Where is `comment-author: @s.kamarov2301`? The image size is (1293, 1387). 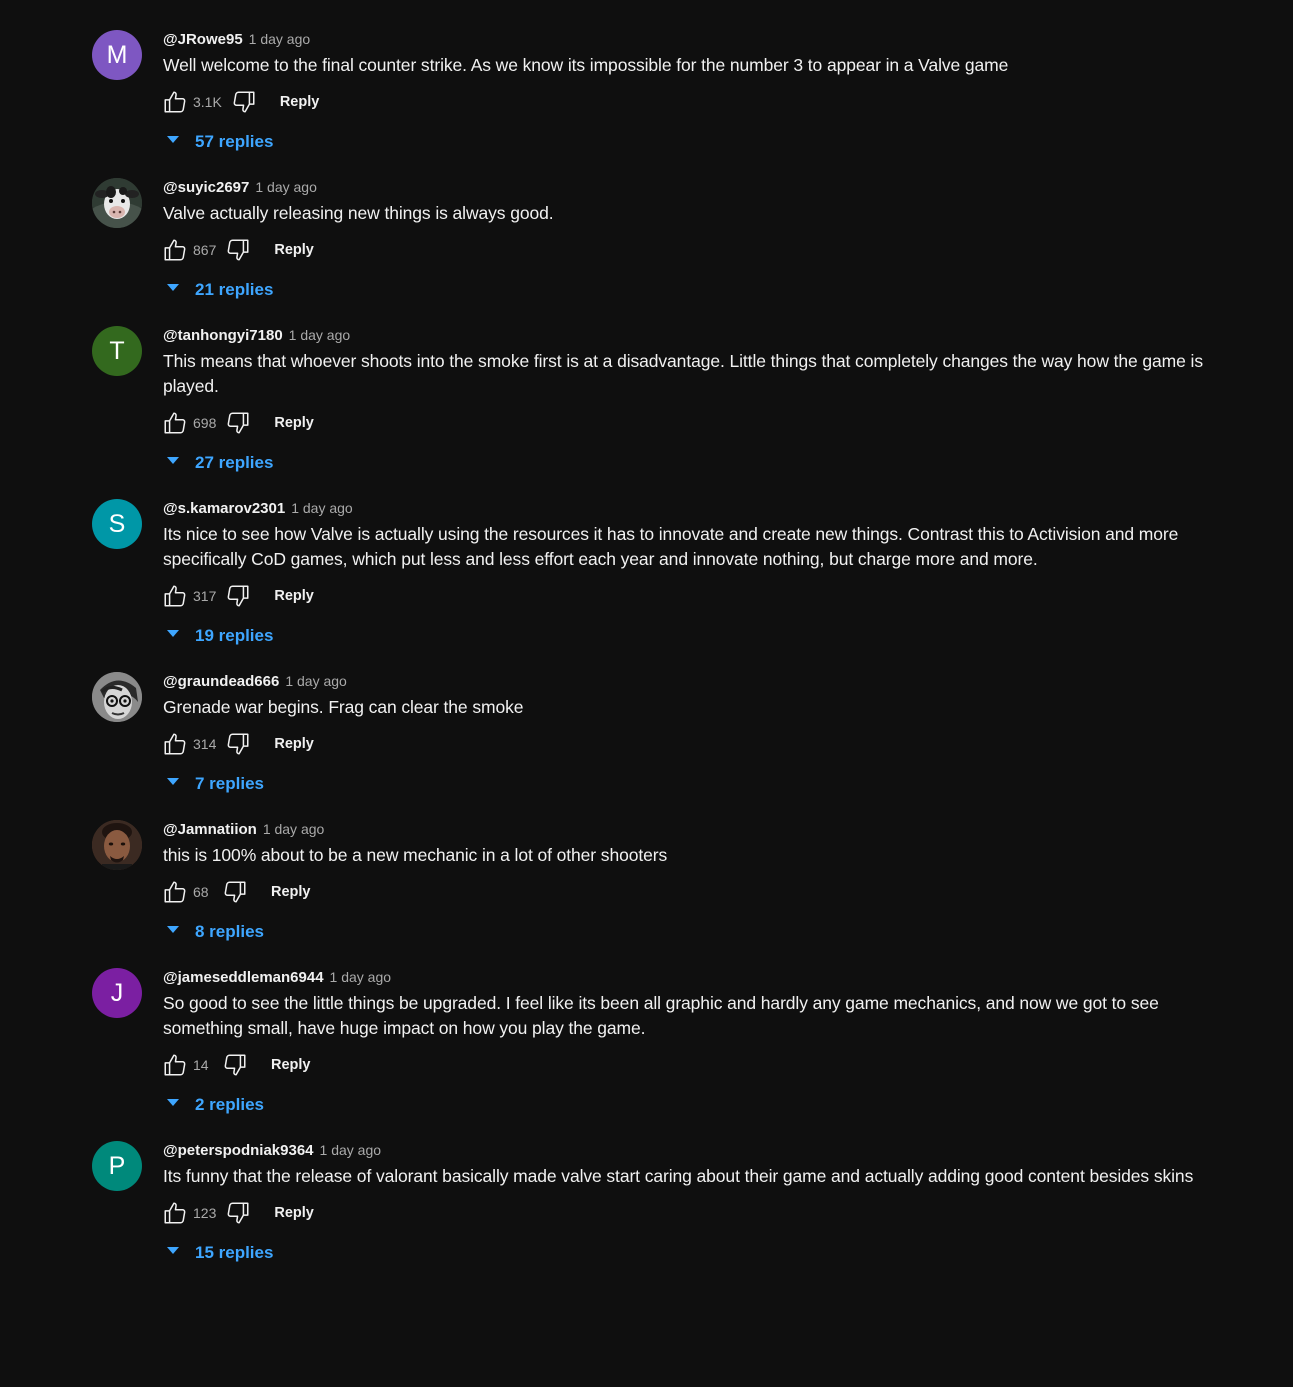 comment-author: @s.kamarov2301 is located at coordinates (224, 508).